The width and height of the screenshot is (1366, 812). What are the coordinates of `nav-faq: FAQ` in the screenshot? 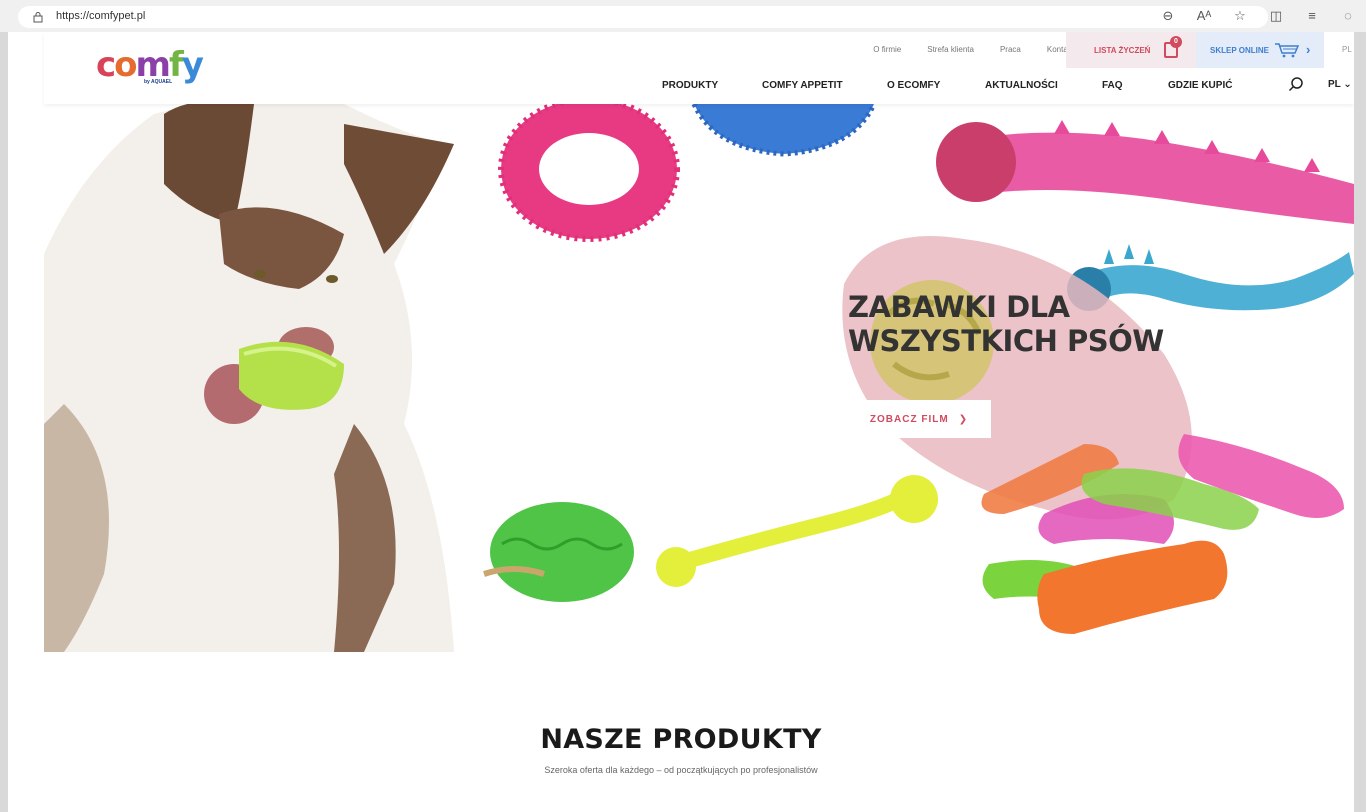 It's located at (1135, 85).